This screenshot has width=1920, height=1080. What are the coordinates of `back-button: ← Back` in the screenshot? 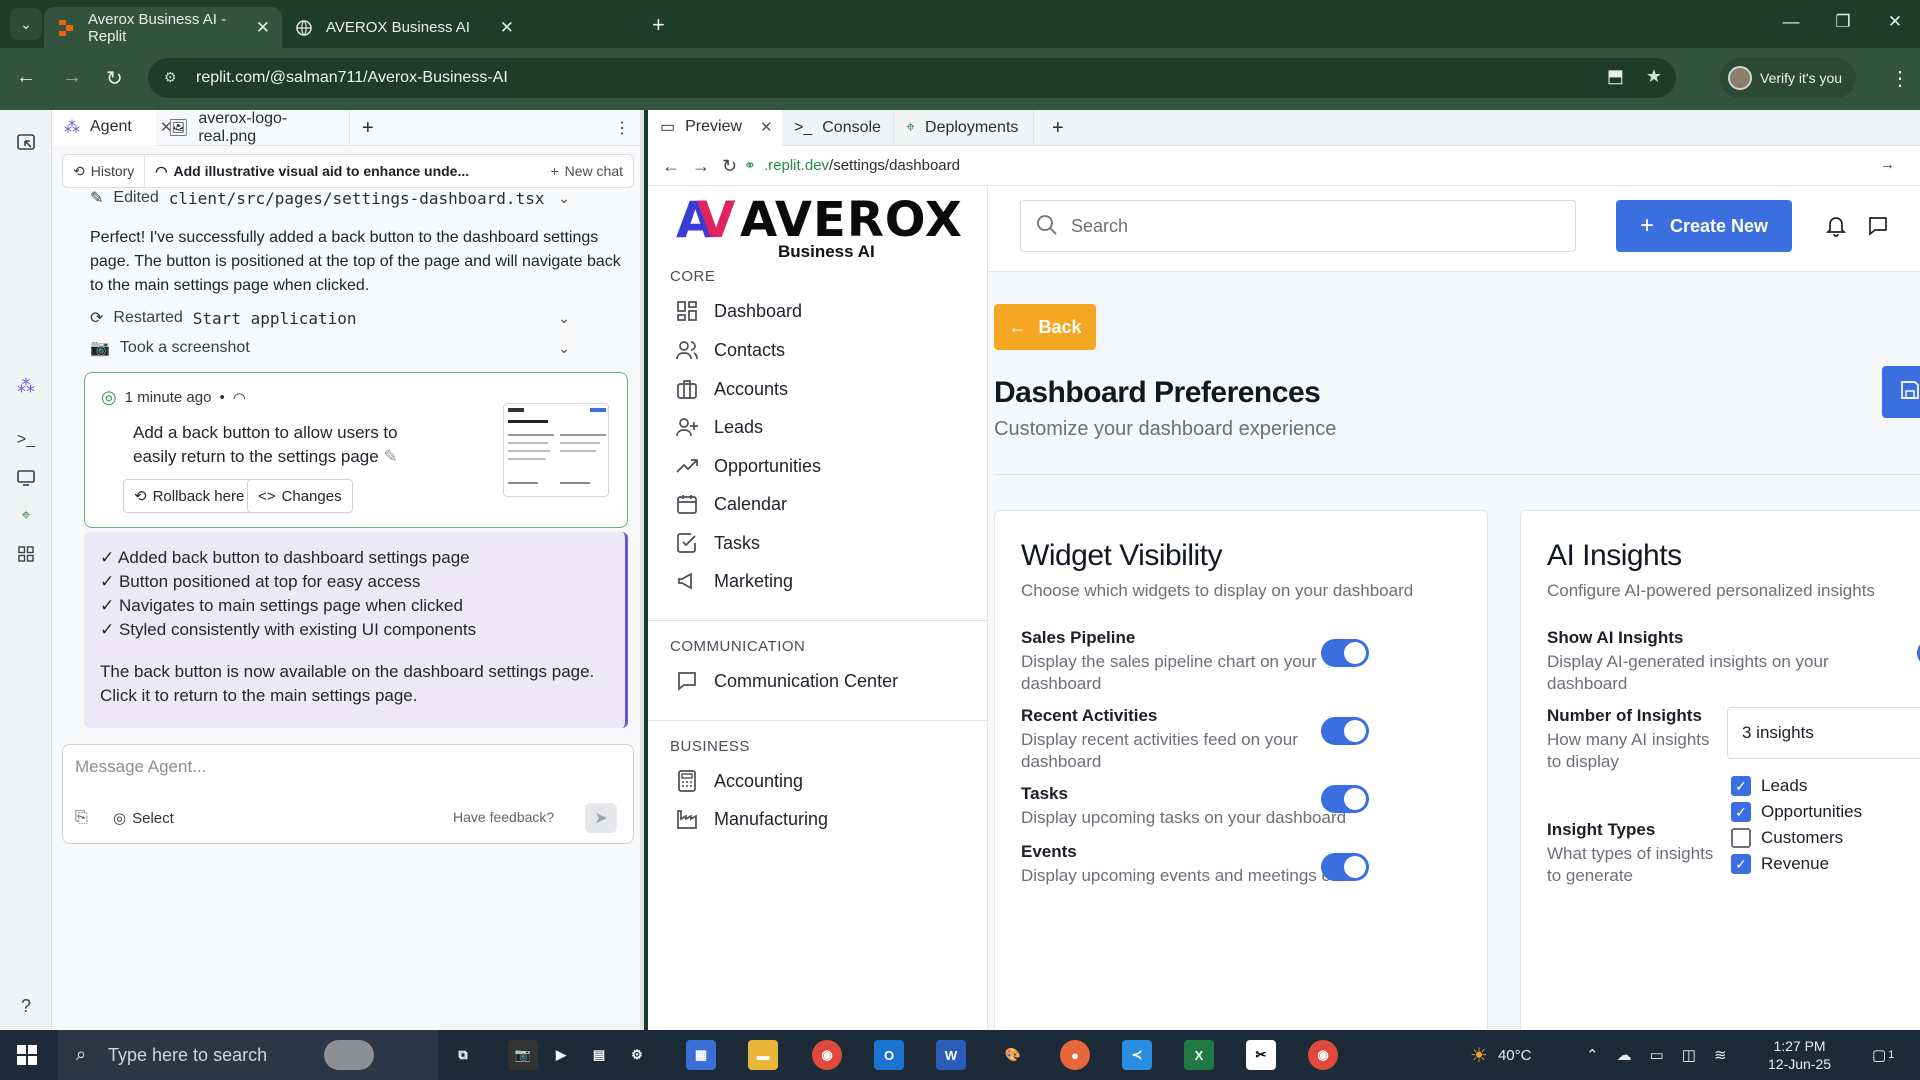 It's located at (1045, 327).